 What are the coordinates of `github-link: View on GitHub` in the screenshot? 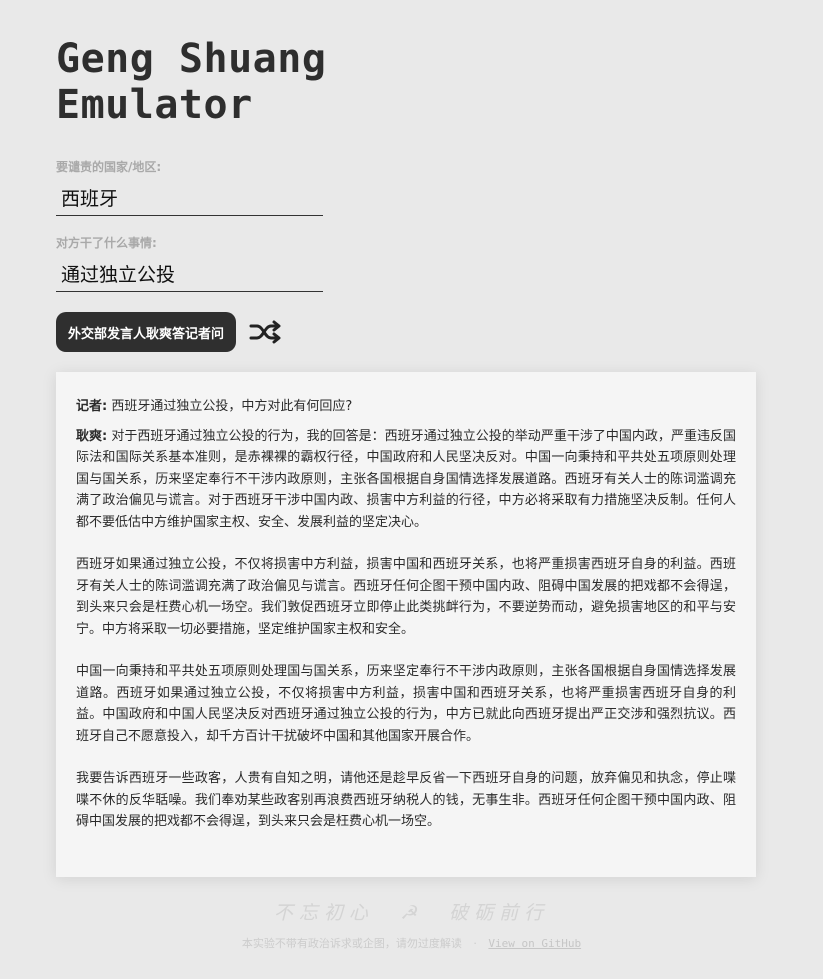 It's located at (534, 943).